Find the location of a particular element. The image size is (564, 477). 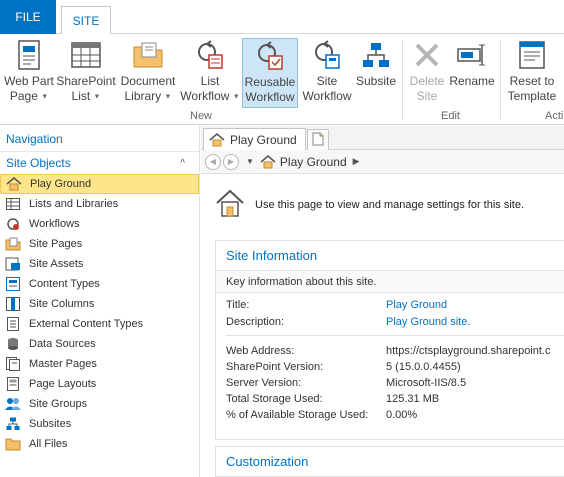

document-tab-play-ground: Play Ground is located at coordinates (254, 139).